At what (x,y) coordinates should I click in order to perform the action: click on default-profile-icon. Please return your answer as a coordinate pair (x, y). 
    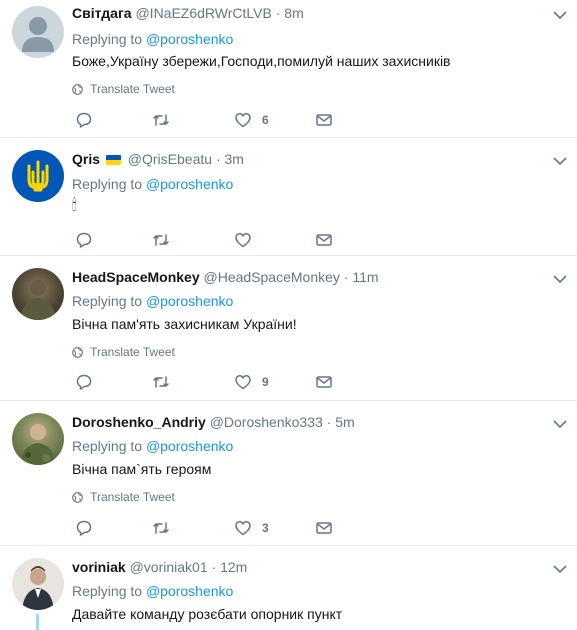
    Looking at the image, I should click on (38, 34).